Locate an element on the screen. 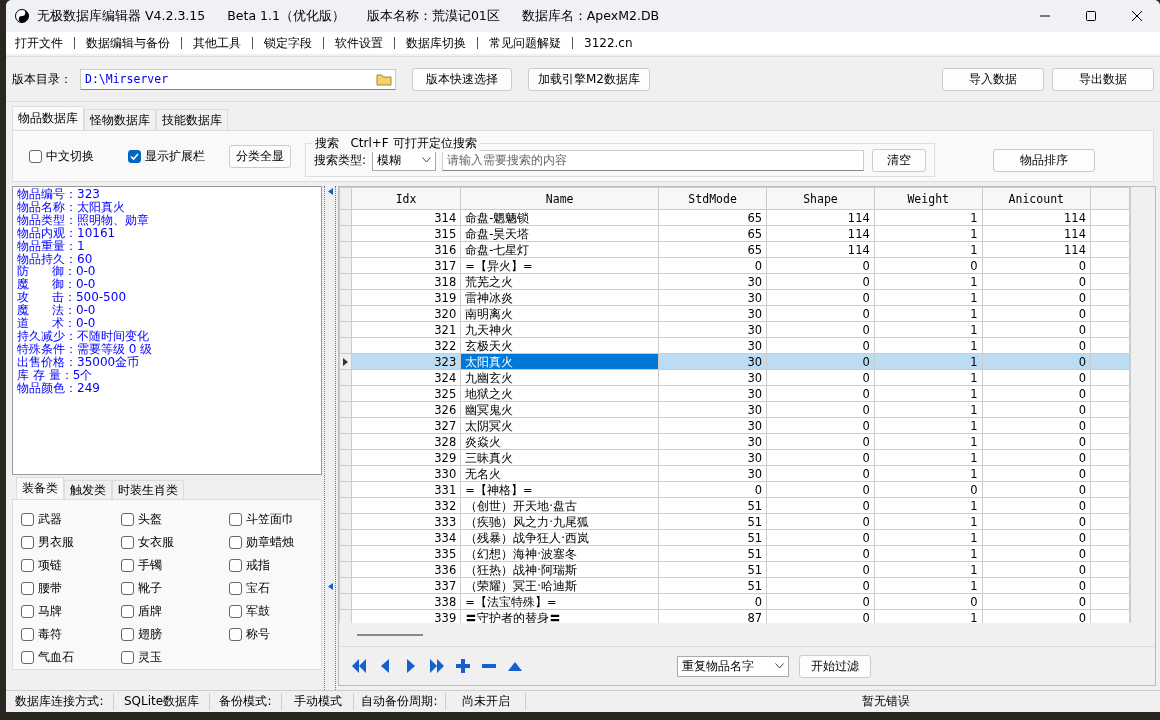 Image resolution: width=1160 pixels, height=720 pixels. database-tab: 怪物数据库 is located at coordinates (120, 119).